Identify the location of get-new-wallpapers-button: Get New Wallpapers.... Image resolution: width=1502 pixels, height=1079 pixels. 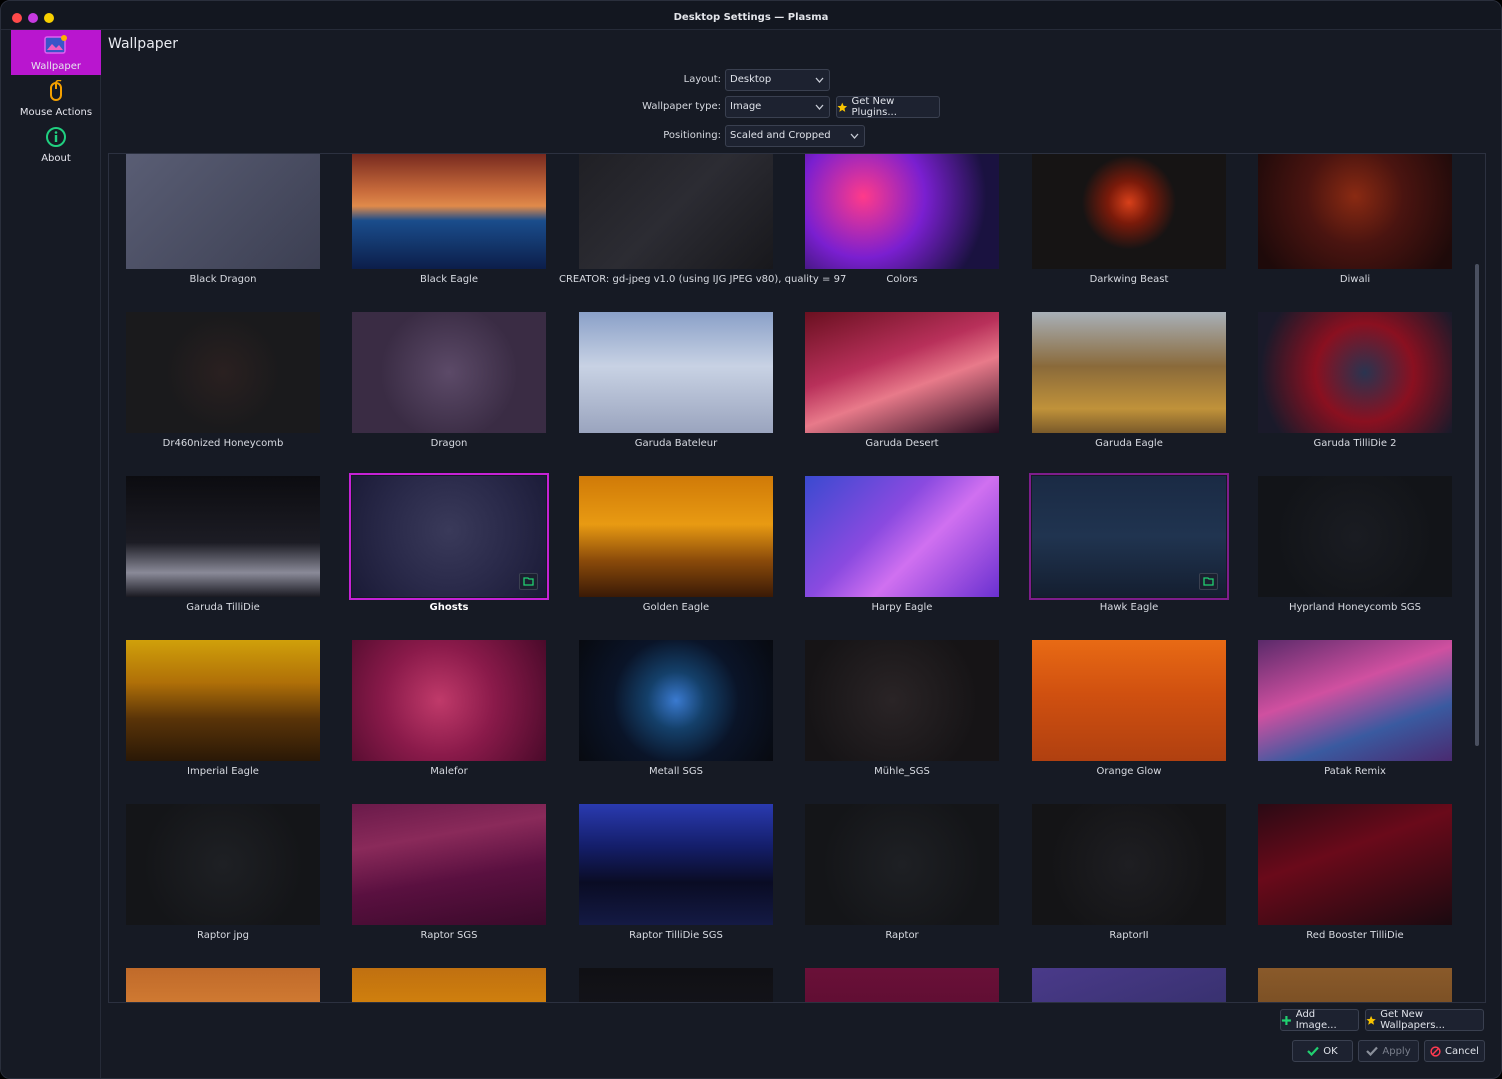
(1424, 1020).